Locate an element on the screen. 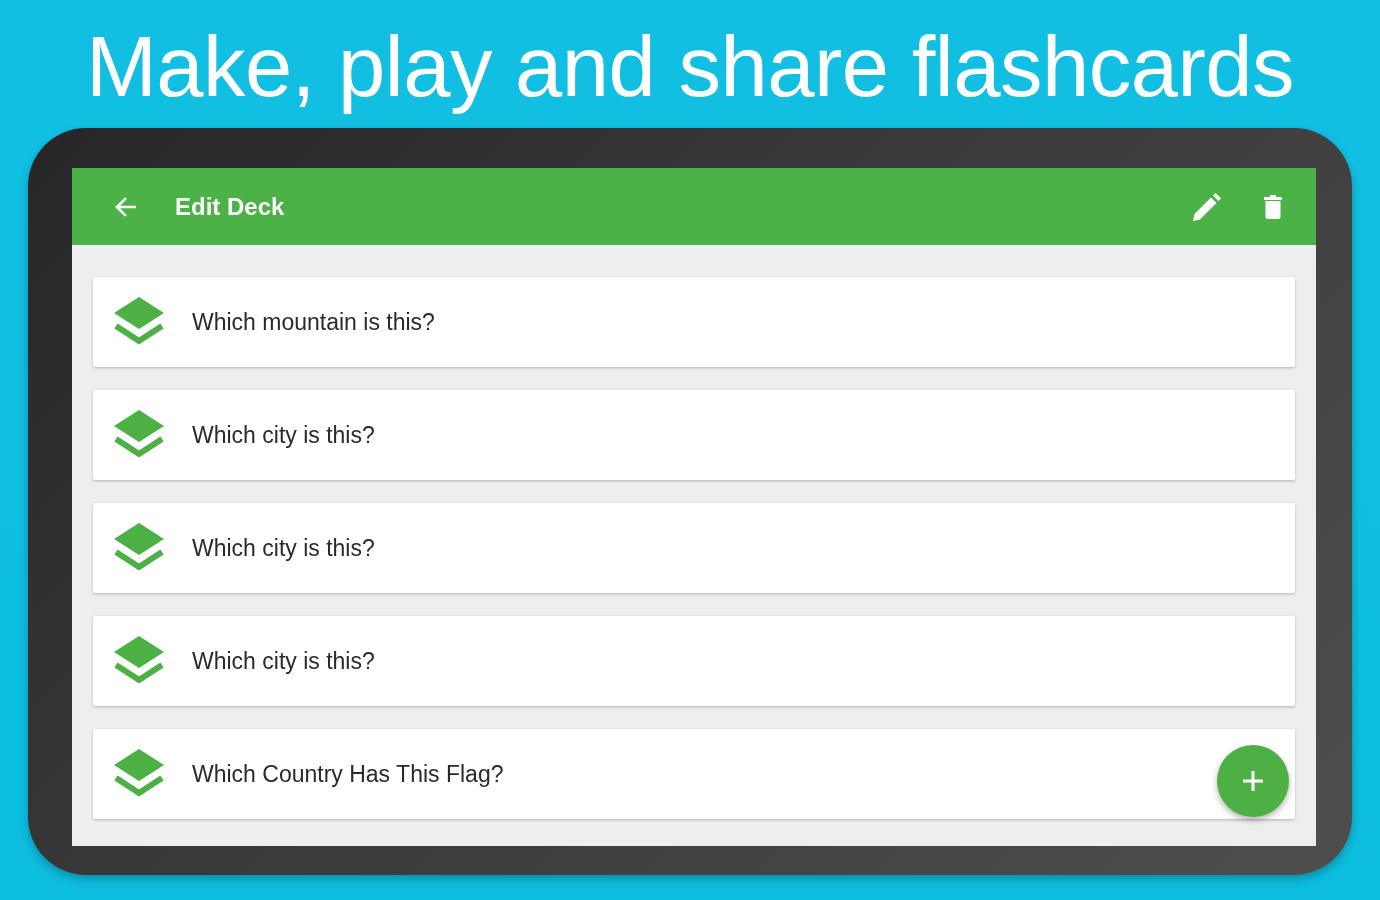  card-question: Which mountain is this? is located at coordinates (313, 322).